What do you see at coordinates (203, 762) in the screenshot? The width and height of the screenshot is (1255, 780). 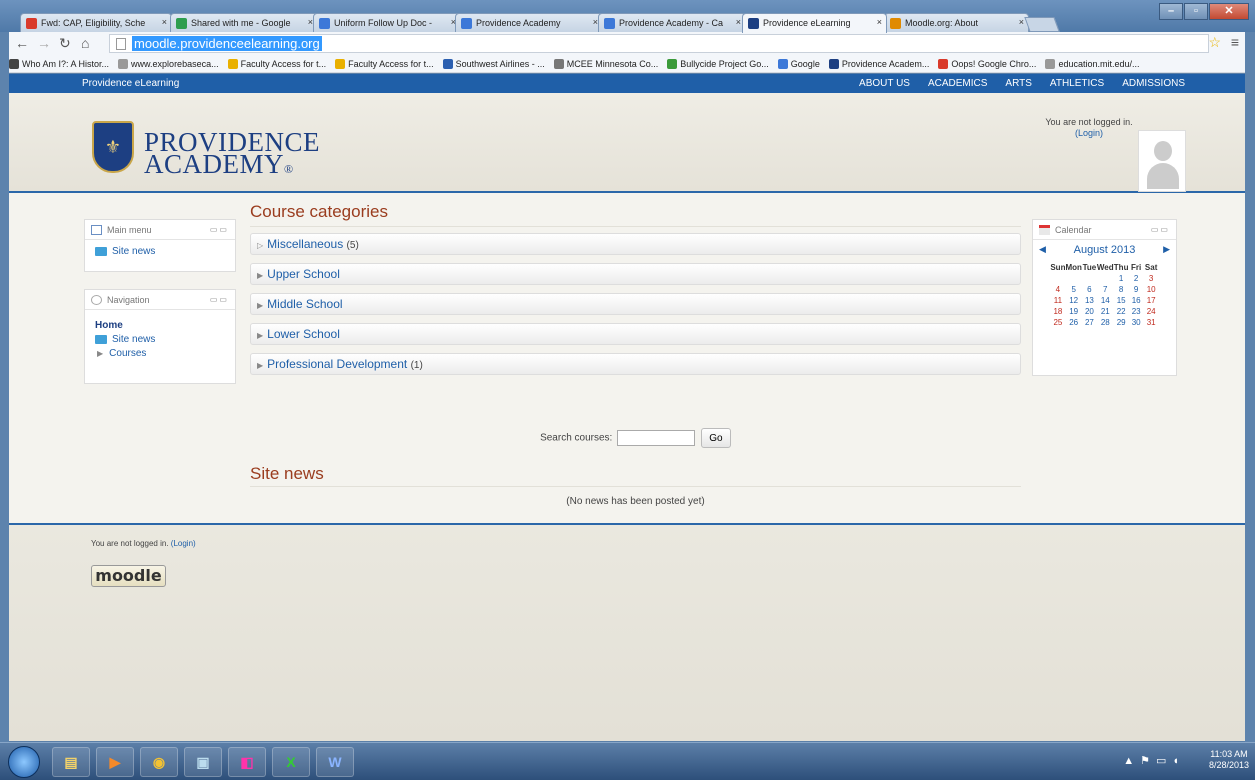 I see `network-app-icon: ▣` at bounding box center [203, 762].